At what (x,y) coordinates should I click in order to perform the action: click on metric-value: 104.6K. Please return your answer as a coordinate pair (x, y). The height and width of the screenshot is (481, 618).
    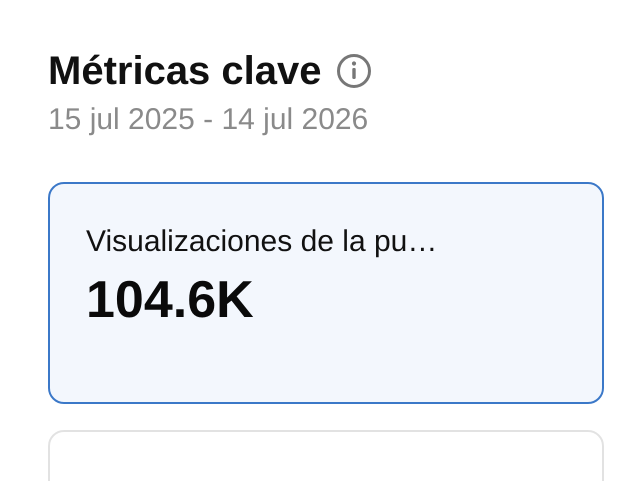
    Looking at the image, I should click on (170, 300).